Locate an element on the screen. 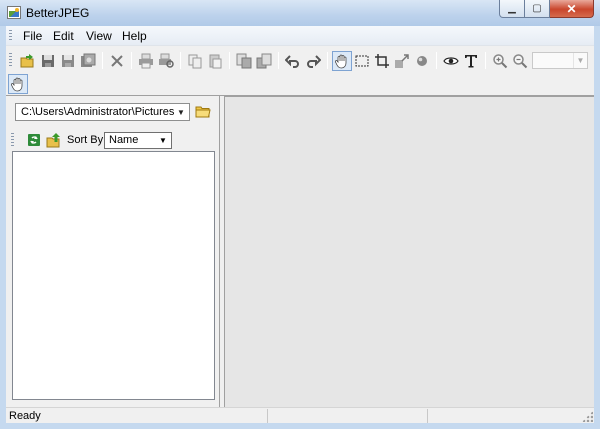 The image size is (600, 429). zoom-in-icon is located at coordinates (500, 61).